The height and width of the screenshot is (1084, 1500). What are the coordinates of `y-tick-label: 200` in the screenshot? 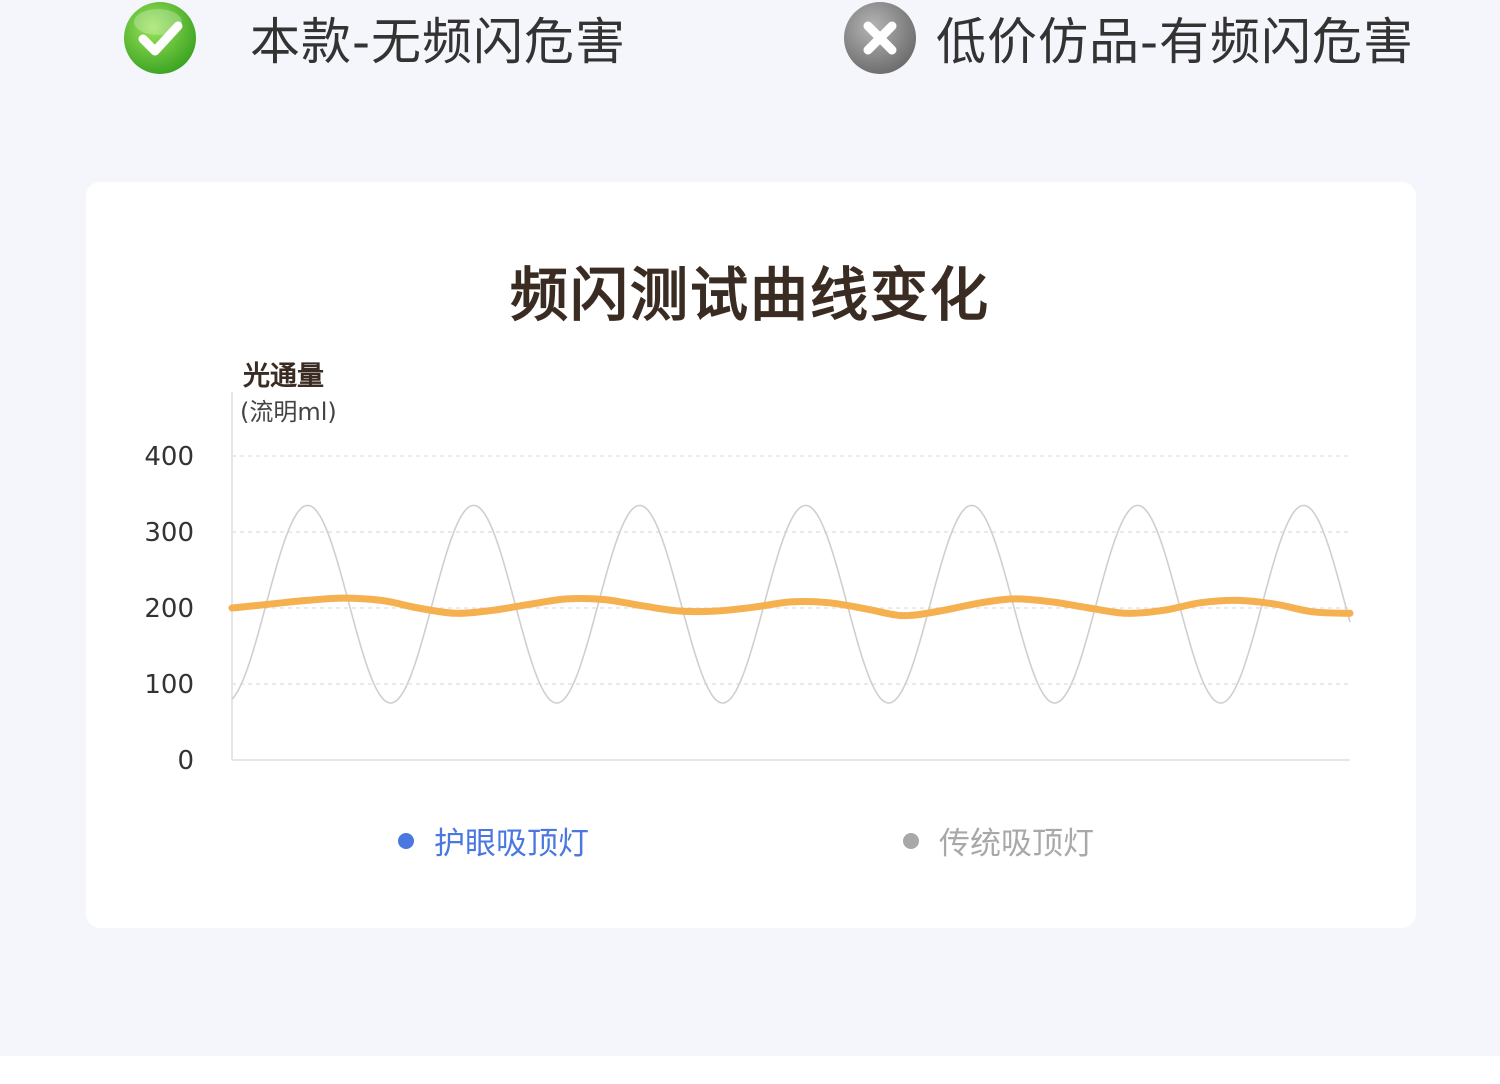 It's located at (169, 609).